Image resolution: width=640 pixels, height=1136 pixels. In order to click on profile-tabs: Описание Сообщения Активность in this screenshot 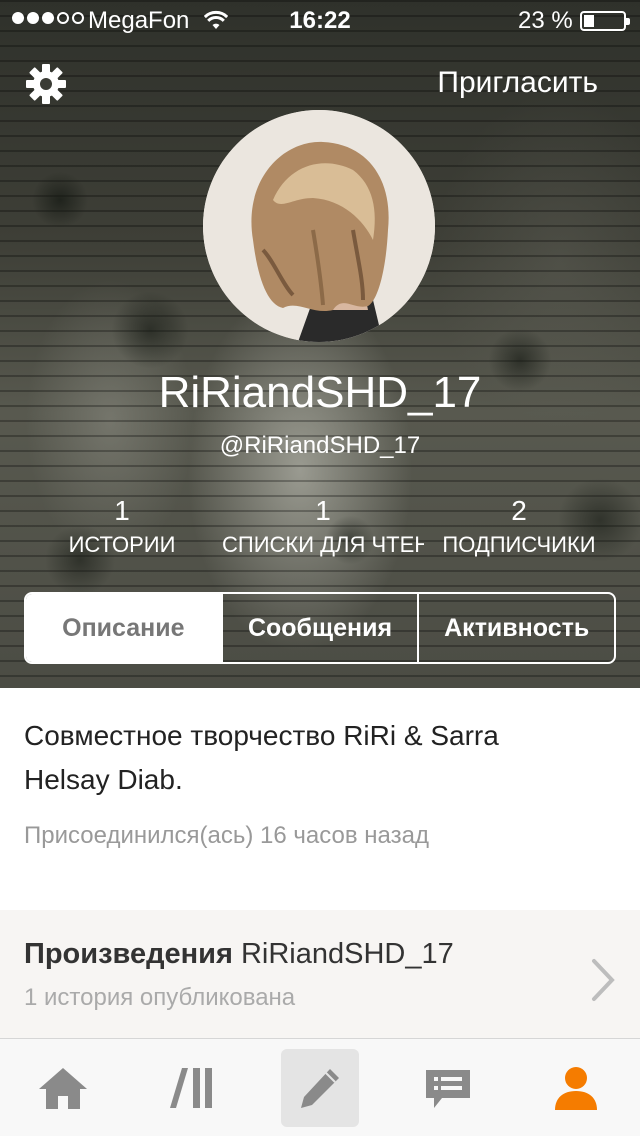, I will do `click(320, 628)`.